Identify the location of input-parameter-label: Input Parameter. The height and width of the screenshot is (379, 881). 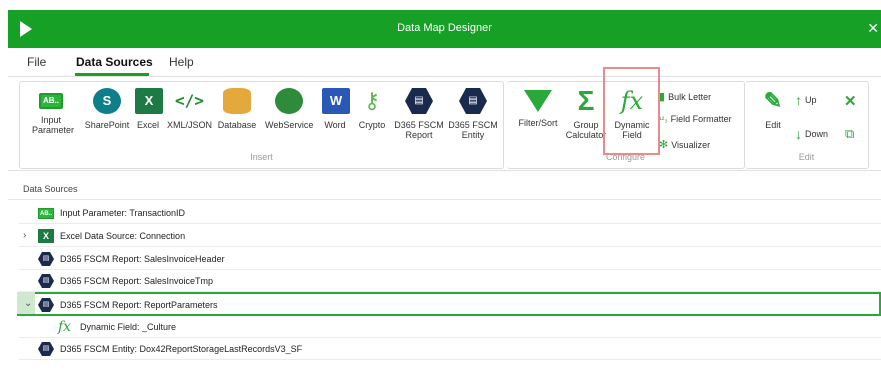
(53, 125).